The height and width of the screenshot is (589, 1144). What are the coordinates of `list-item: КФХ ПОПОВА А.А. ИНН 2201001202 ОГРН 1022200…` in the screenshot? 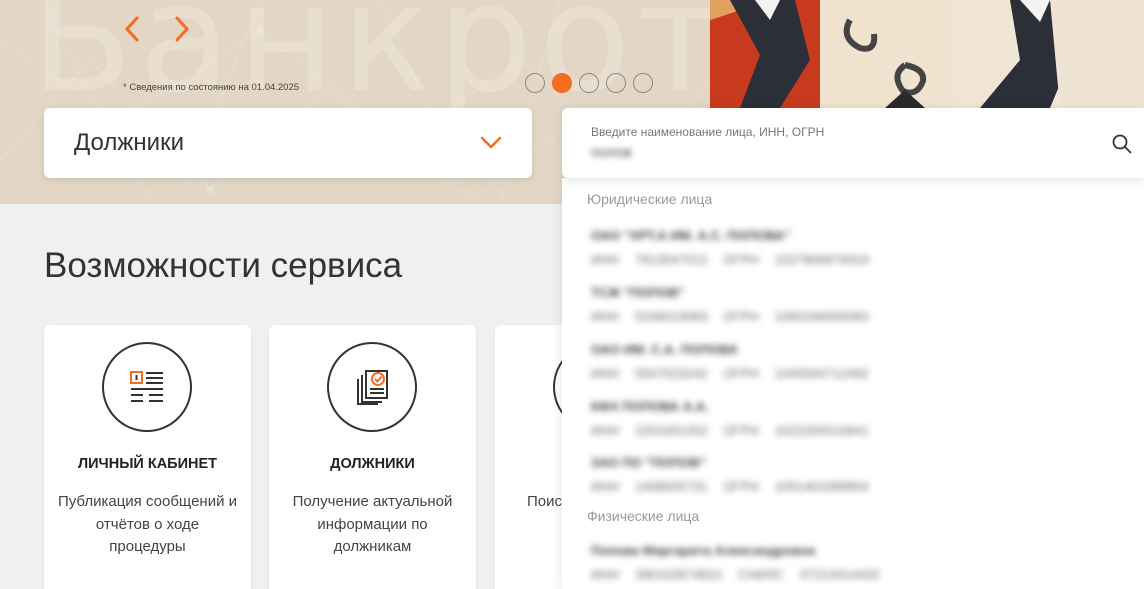 It's located at (741, 418).